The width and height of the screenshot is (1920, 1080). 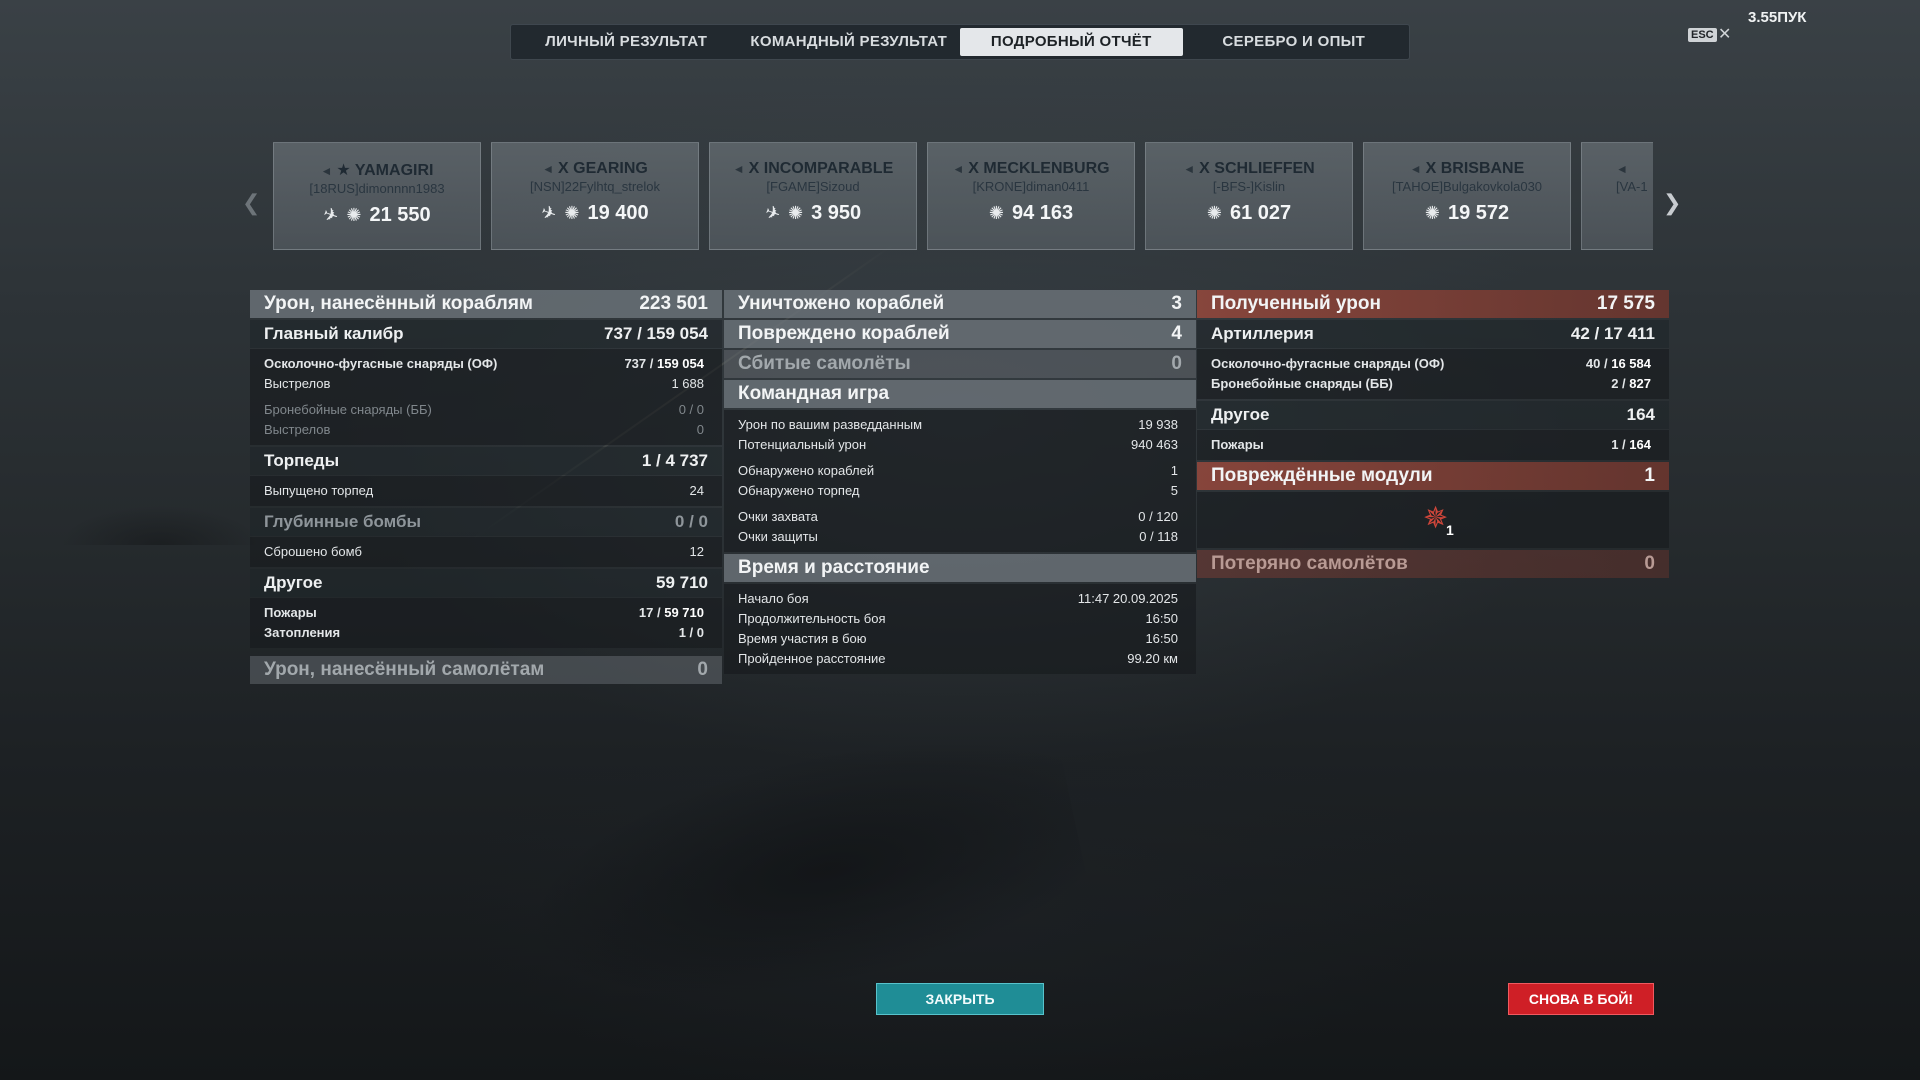 What do you see at coordinates (1433, 476) in the screenshot?
I see `damaged-modules-header: Повреждённые модули 1` at bounding box center [1433, 476].